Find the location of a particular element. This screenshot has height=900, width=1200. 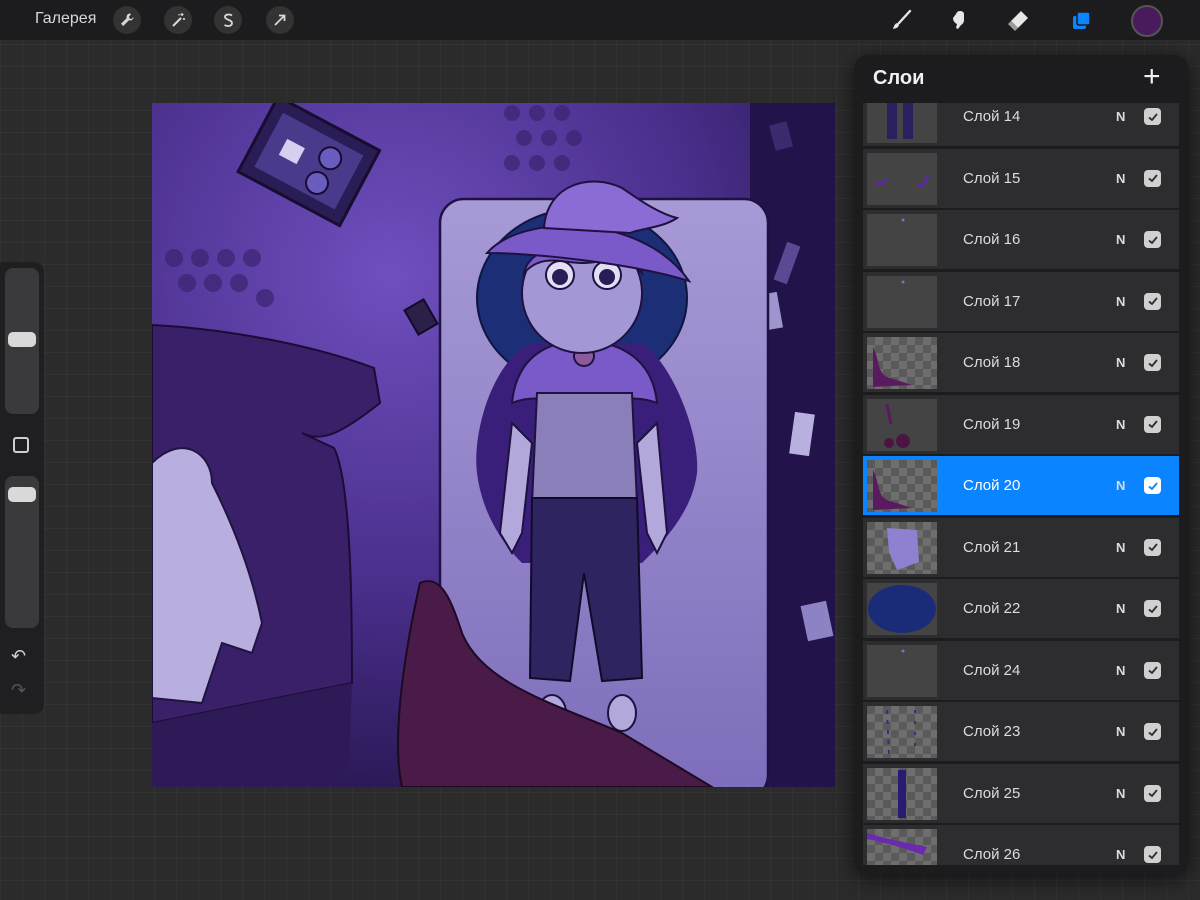

color-swatch is located at coordinates (1147, 21).